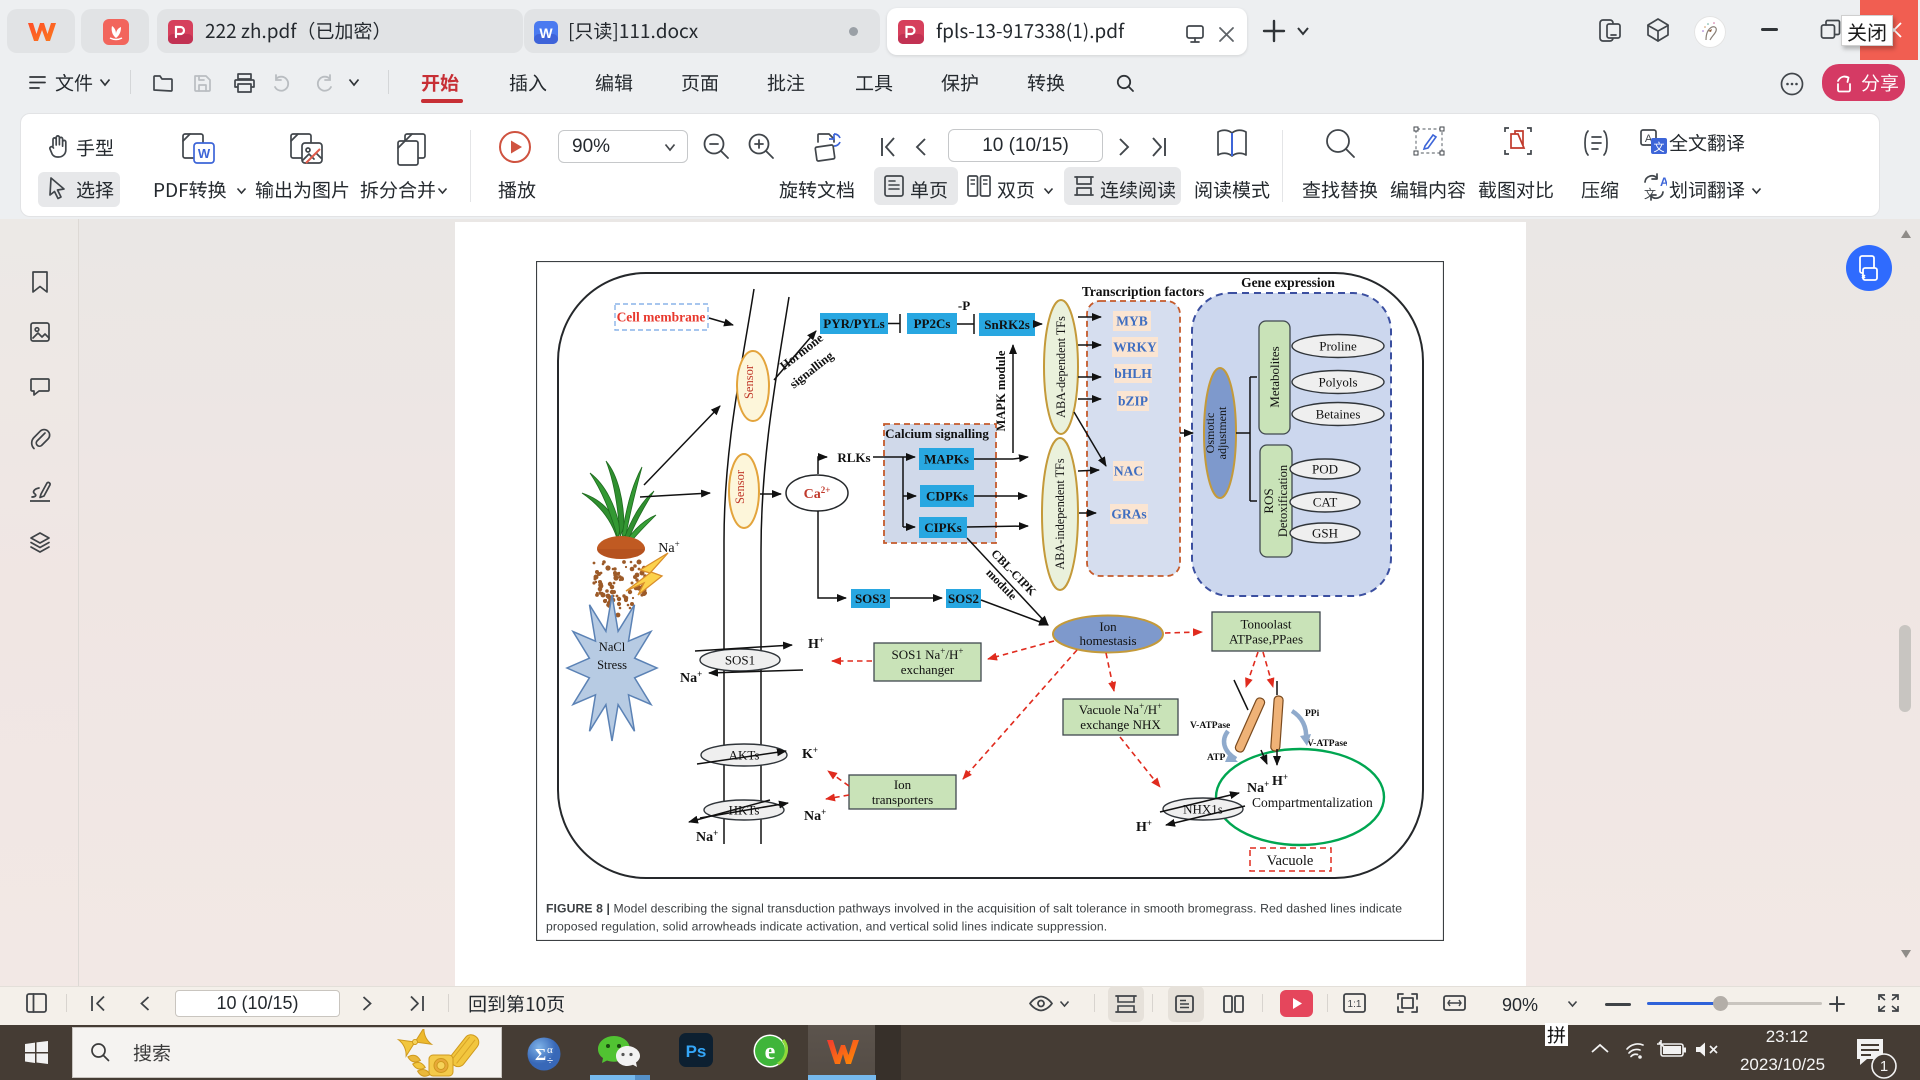  I want to click on svg-text: Betaines, so click(1338, 414).